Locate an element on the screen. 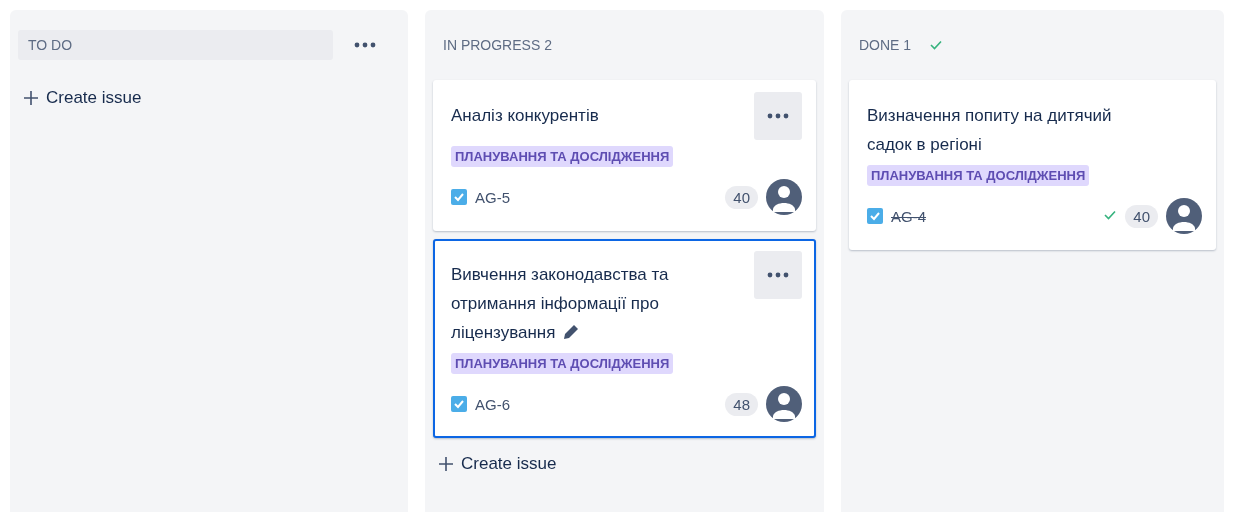 Image resolution: width=1248 pixels, height=522 pixels. issue-key: AG-4 is located at coordinates (908, 216).